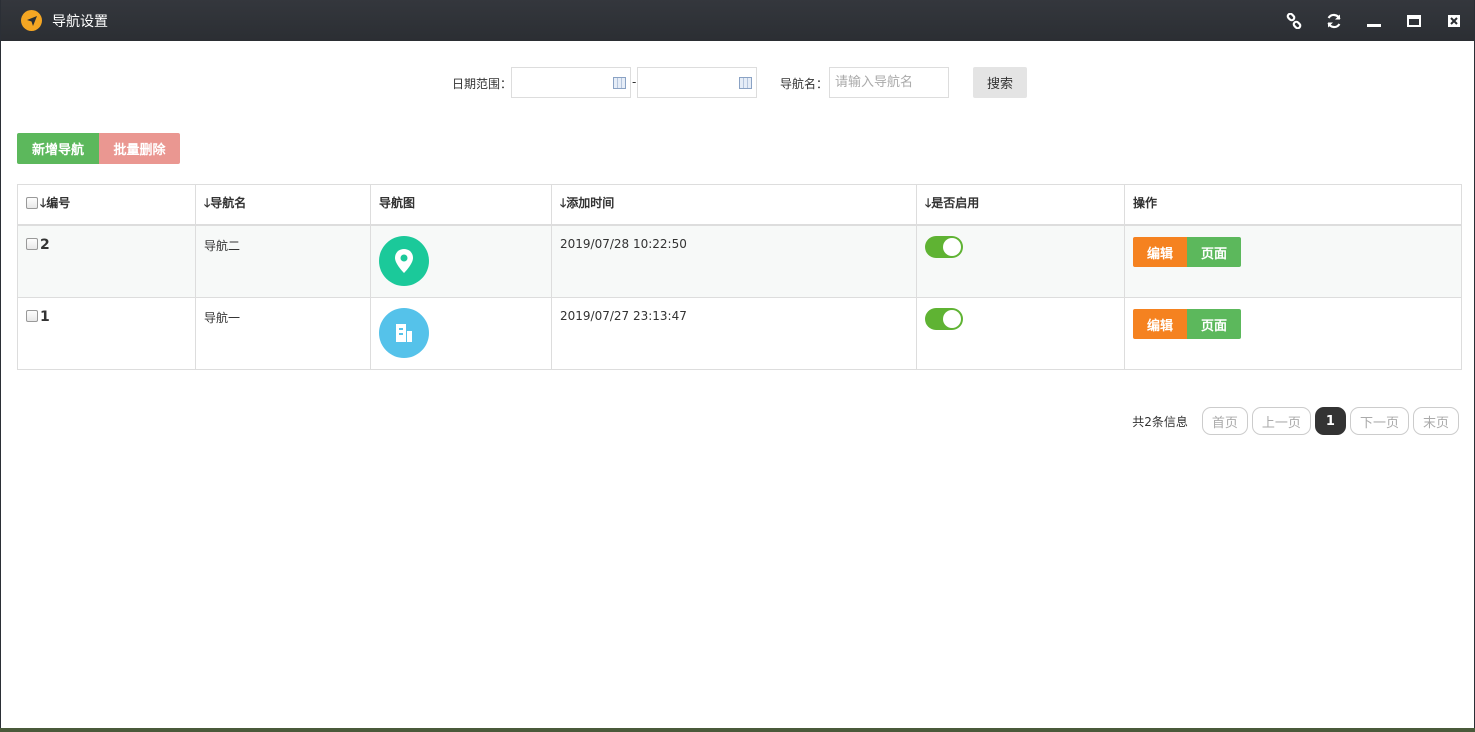  I want to click on date-end-input, so click(697, 82).